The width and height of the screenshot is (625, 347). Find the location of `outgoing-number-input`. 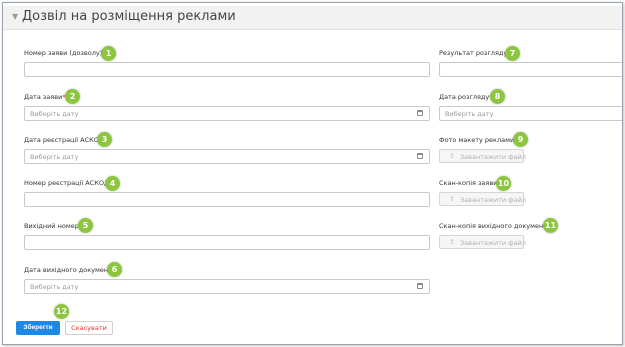

outgoing-number-input is located at coordinates (227, 242).